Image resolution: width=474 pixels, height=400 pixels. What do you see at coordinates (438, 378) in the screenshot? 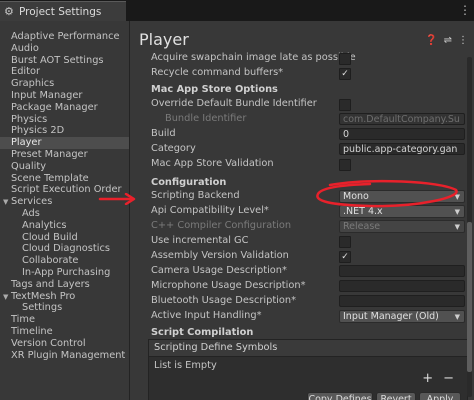
I see `list-controls: + −` at bounding box center [438, 378].